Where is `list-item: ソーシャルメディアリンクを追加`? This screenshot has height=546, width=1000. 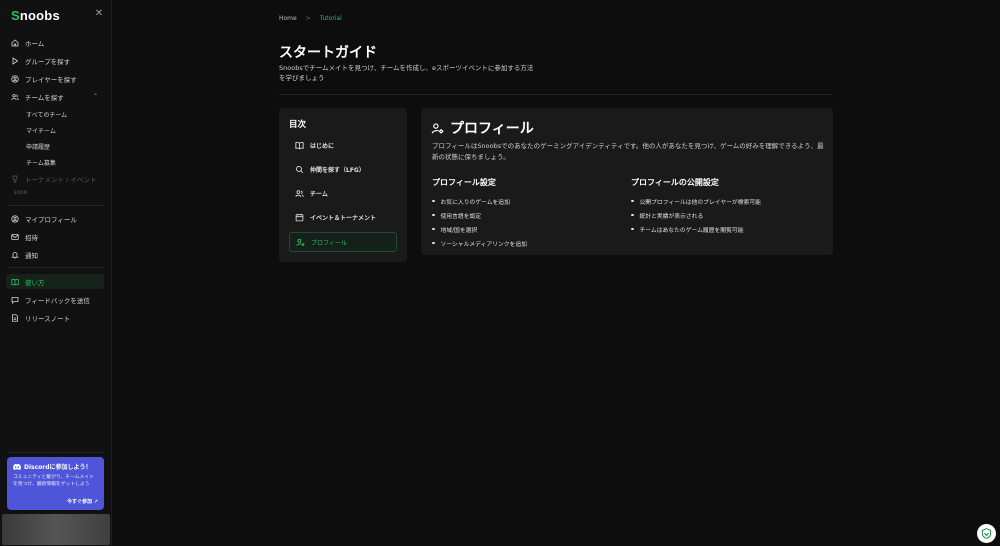
list-item: ソーシャルメディアリンクを追加 is located at coordinates (479, 243).